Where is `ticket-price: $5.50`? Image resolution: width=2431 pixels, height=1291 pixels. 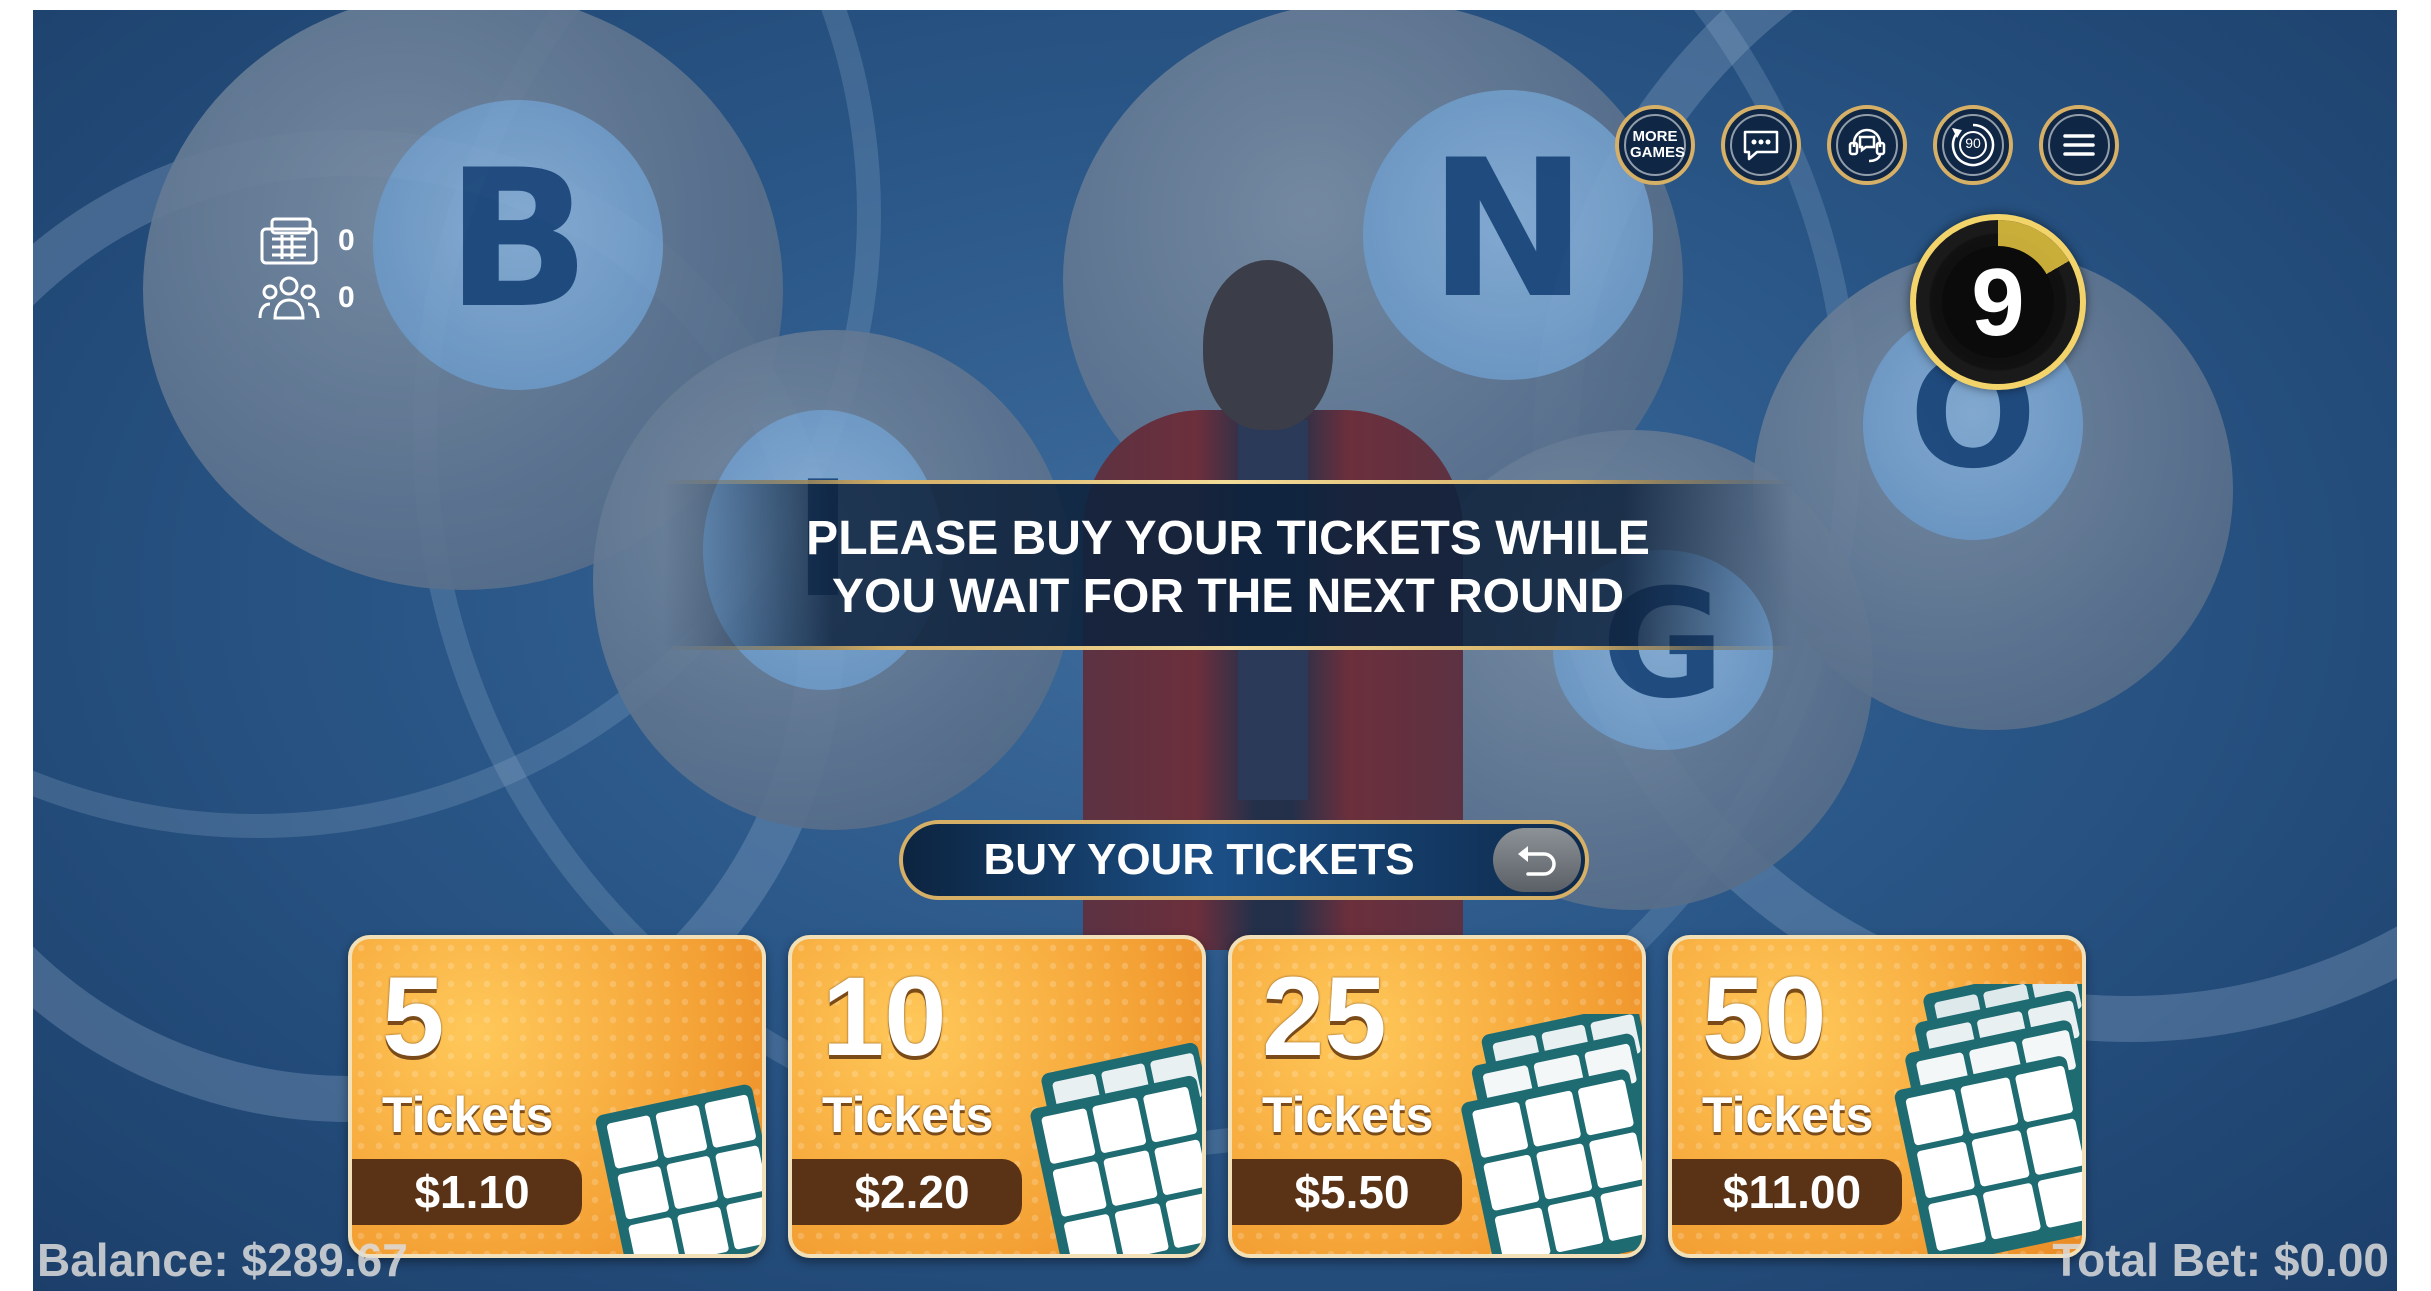 ticket-price: $5.50 is located at coordinates (1347, 1192).